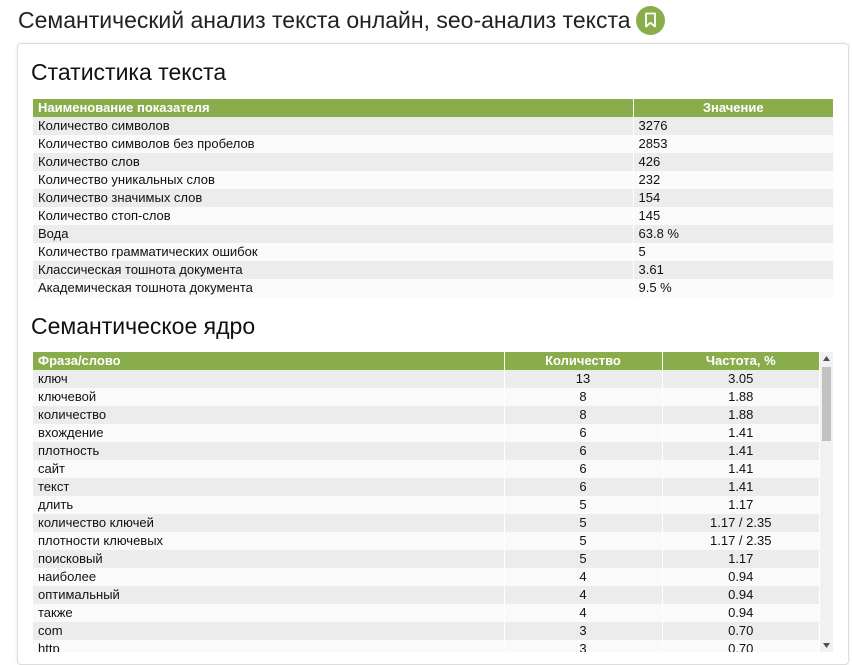  What do you see at coordinates (269, 505) in the screenshot?
I see `semantic-phrase: длить` at bounding box center [269, 505].